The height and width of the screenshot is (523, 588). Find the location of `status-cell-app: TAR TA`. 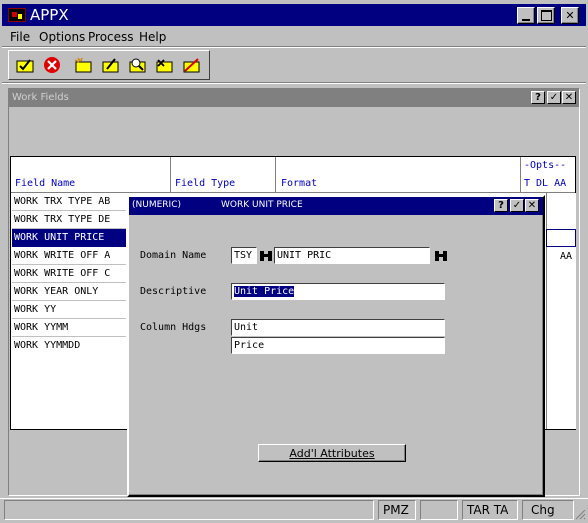

status-cell-app: TAR TA is located at coordinates (490, 510).